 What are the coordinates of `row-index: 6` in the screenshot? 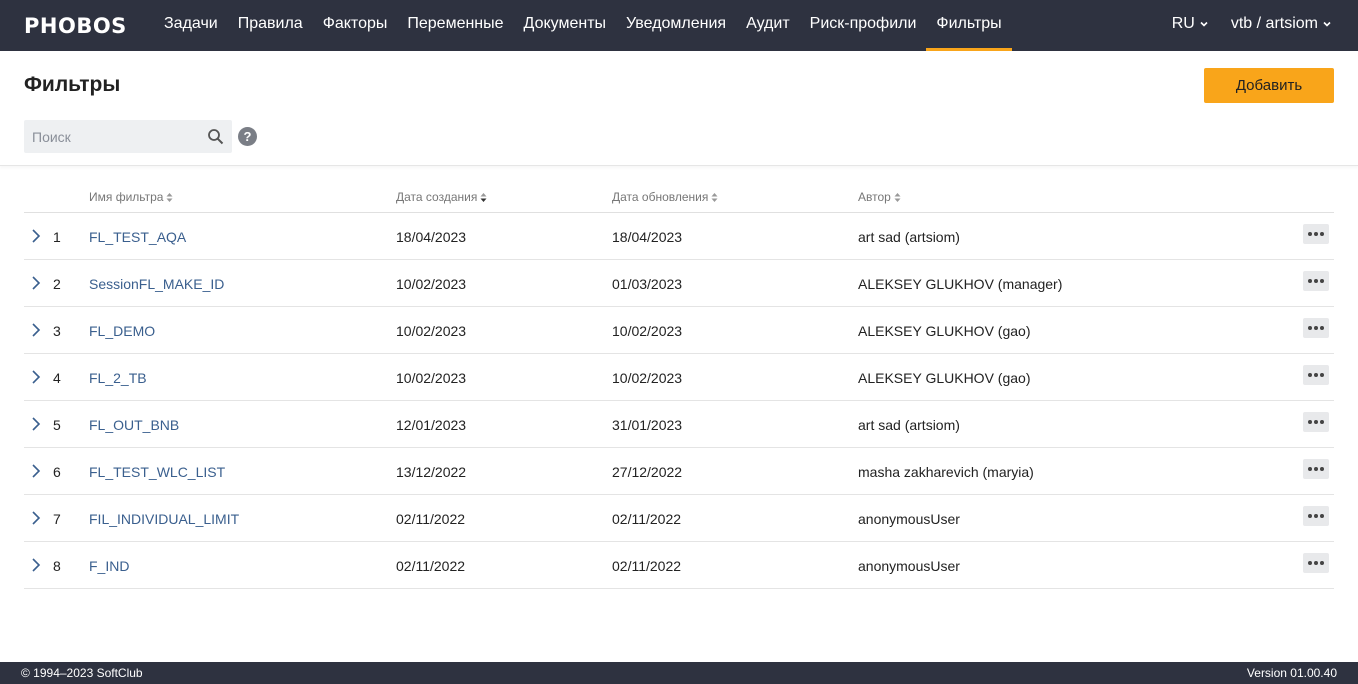 It's located at (57, 472).